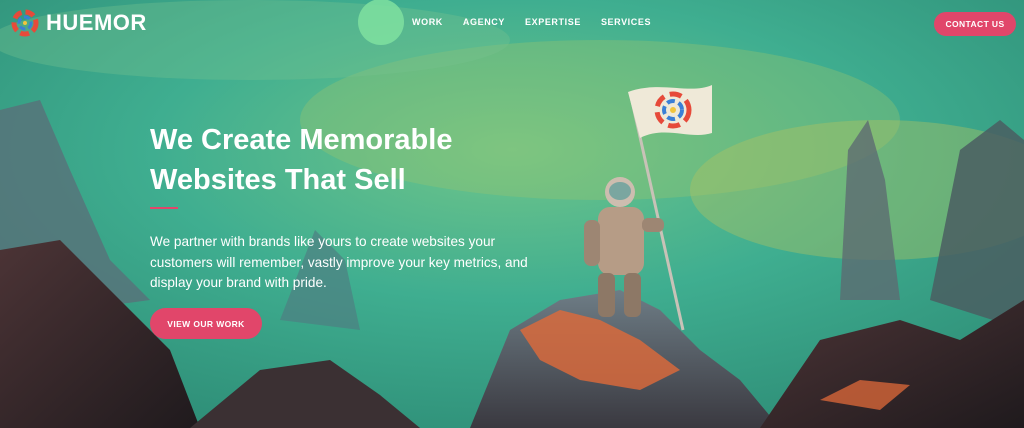 This screenshot has height=428, width=1024. I want to click on brand-logo: HUEMOR, so click(78, 23).